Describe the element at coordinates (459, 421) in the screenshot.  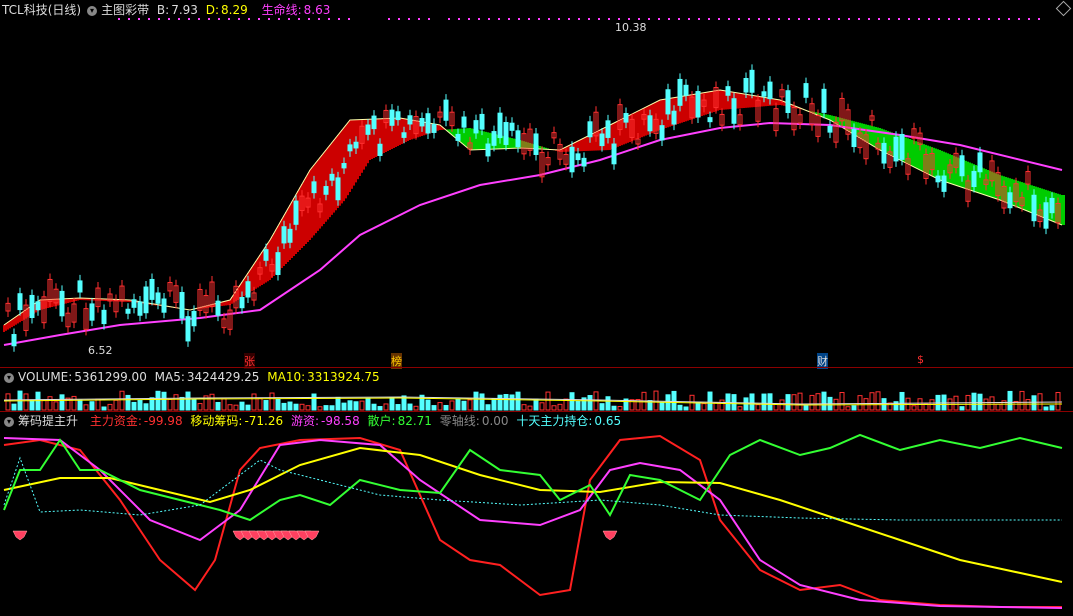
I see `zero-label: 零轴线:` at that location.